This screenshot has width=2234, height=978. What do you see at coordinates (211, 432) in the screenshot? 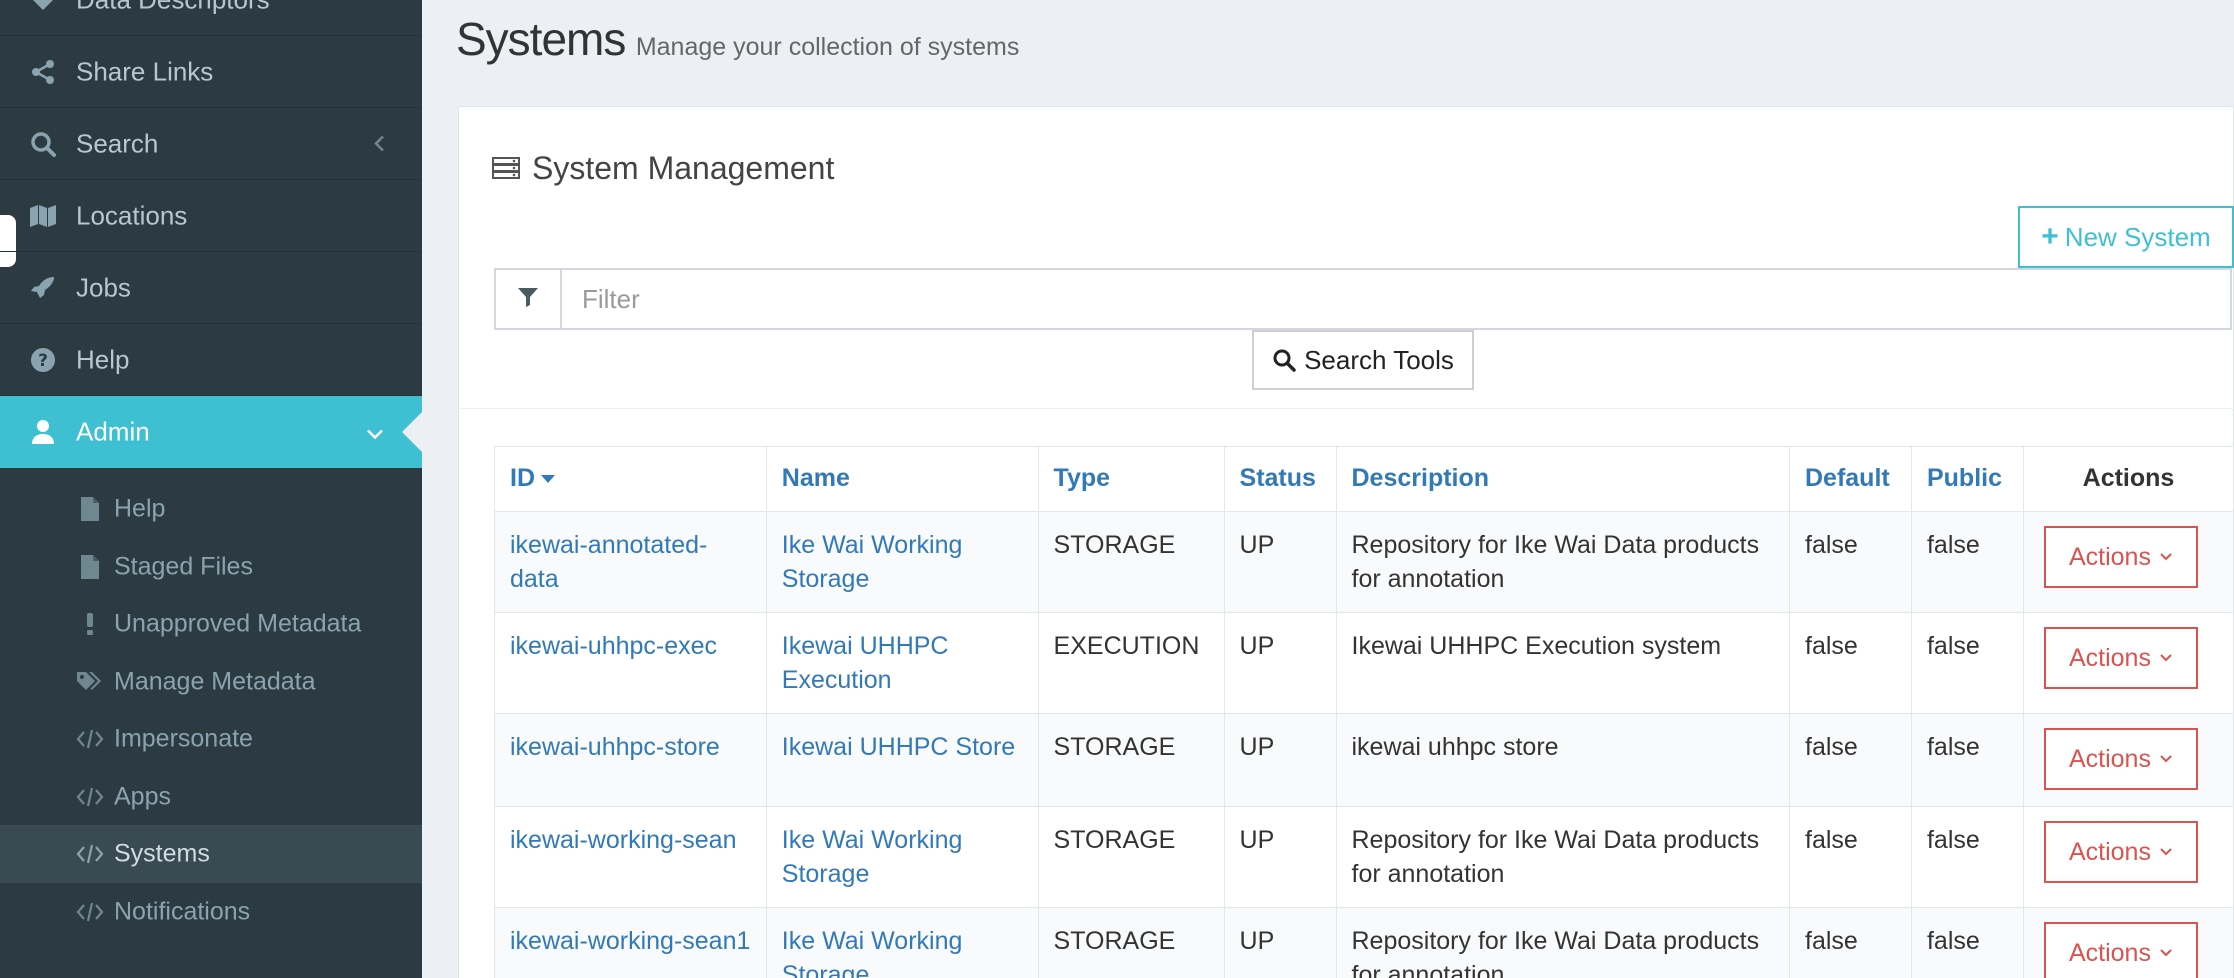
I see `sidebar-item-admin: Admin` at bounding box center [211, 432].